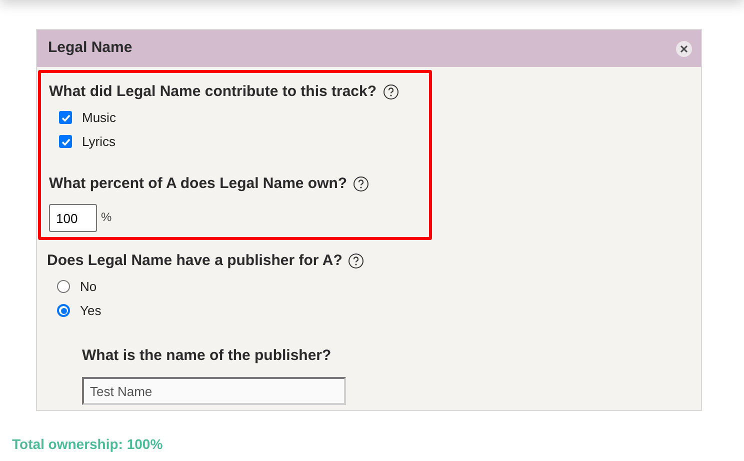 The height and width of the screenshot is (461, 744). I want to click on checkbox-label: Lyrics, so click(99, 141).